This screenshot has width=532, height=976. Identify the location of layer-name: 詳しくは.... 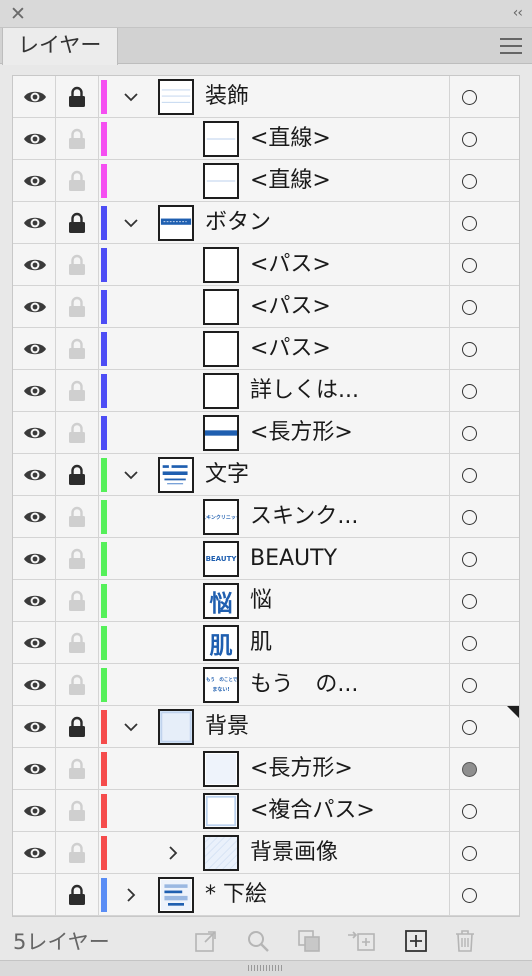
(304, 391).